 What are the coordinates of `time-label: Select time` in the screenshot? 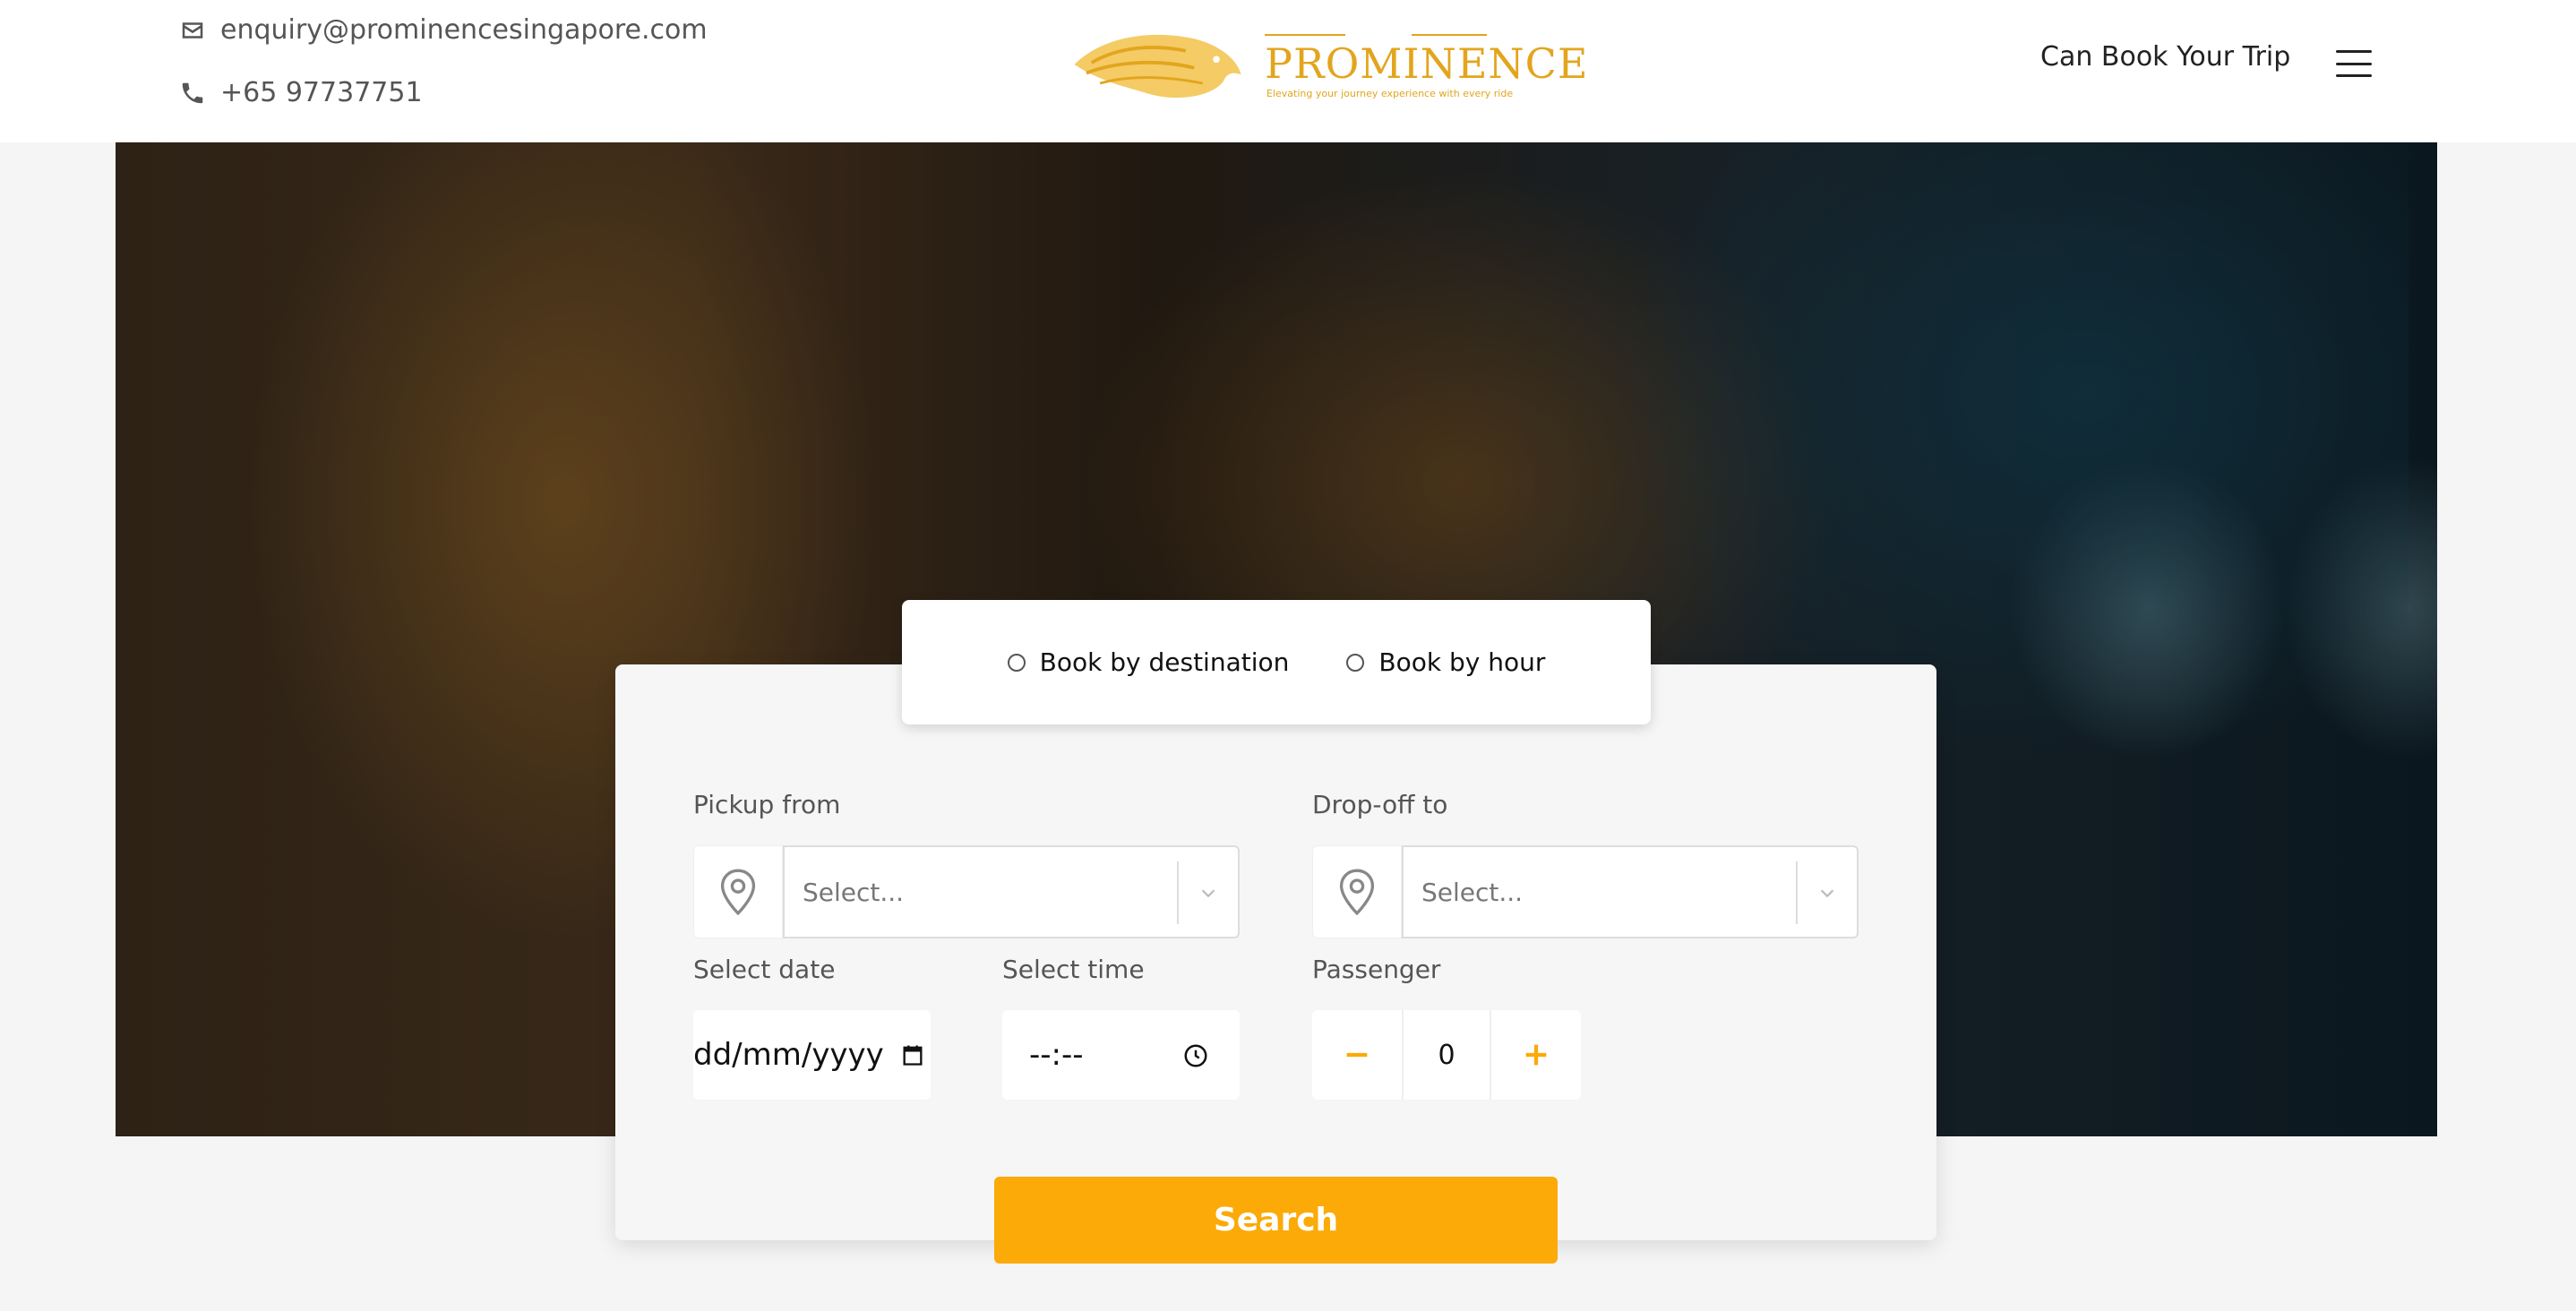 It's located at (1073, 969).